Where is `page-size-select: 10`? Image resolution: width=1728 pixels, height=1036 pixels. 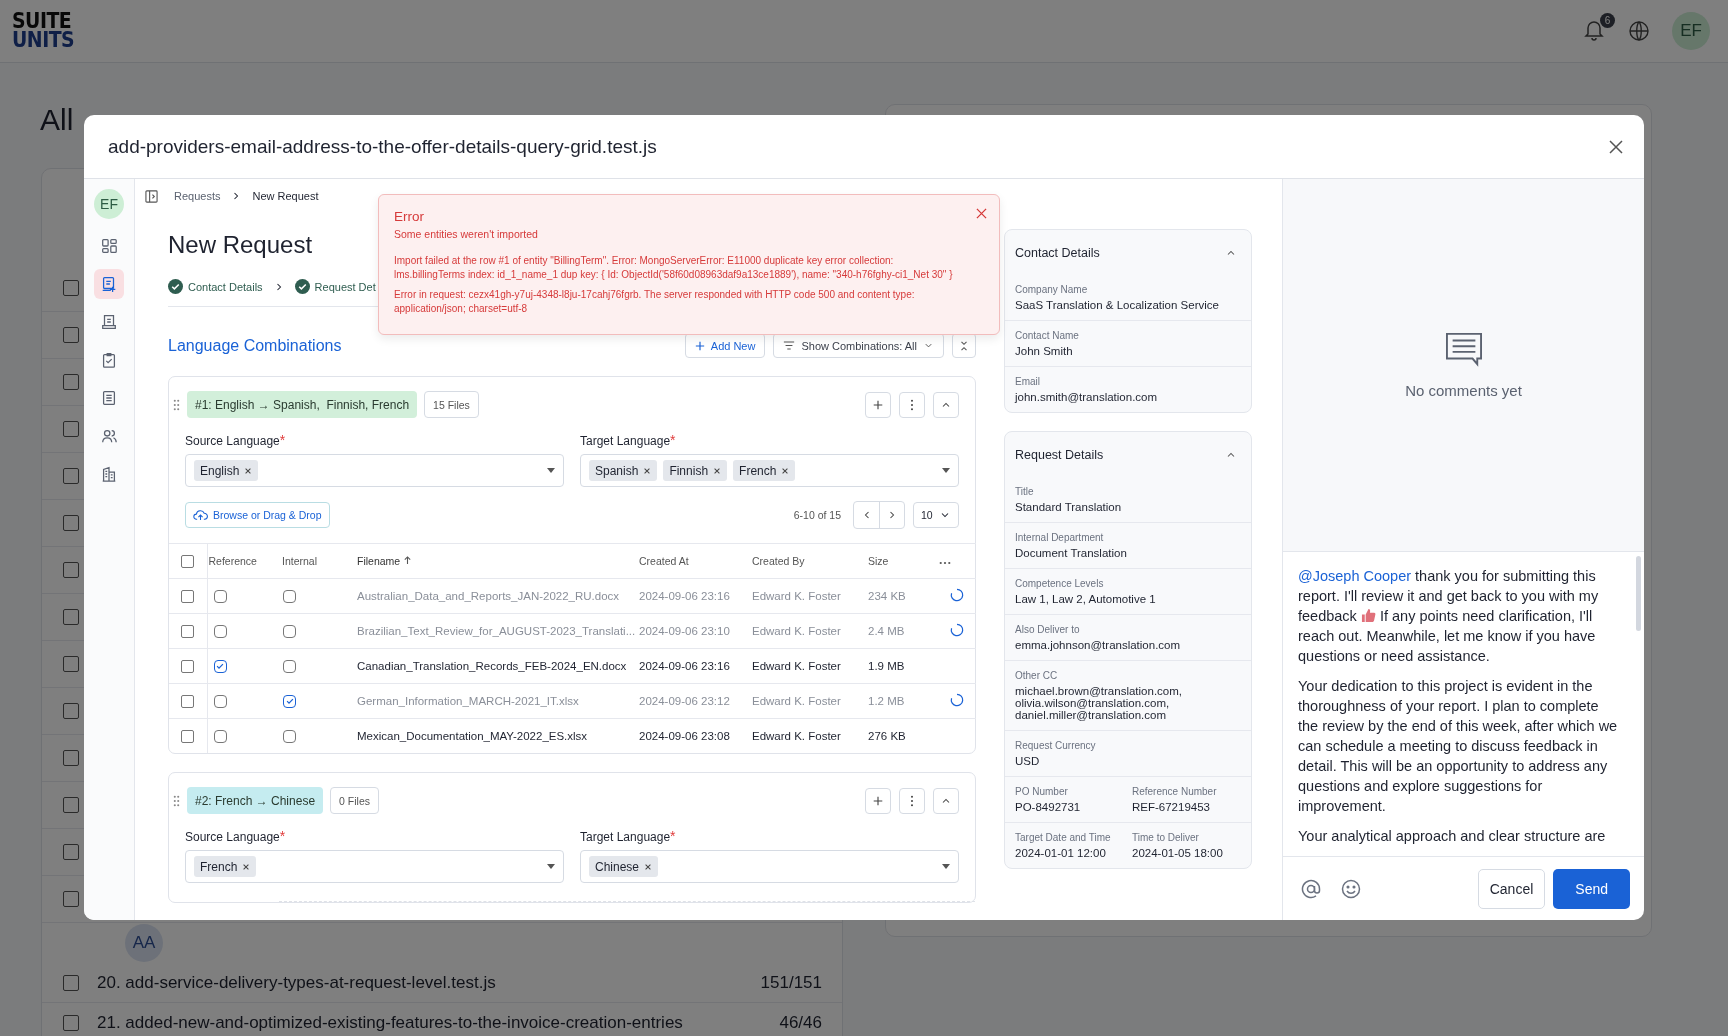 page-size-select: 10 is located at coordinates (936, 515).